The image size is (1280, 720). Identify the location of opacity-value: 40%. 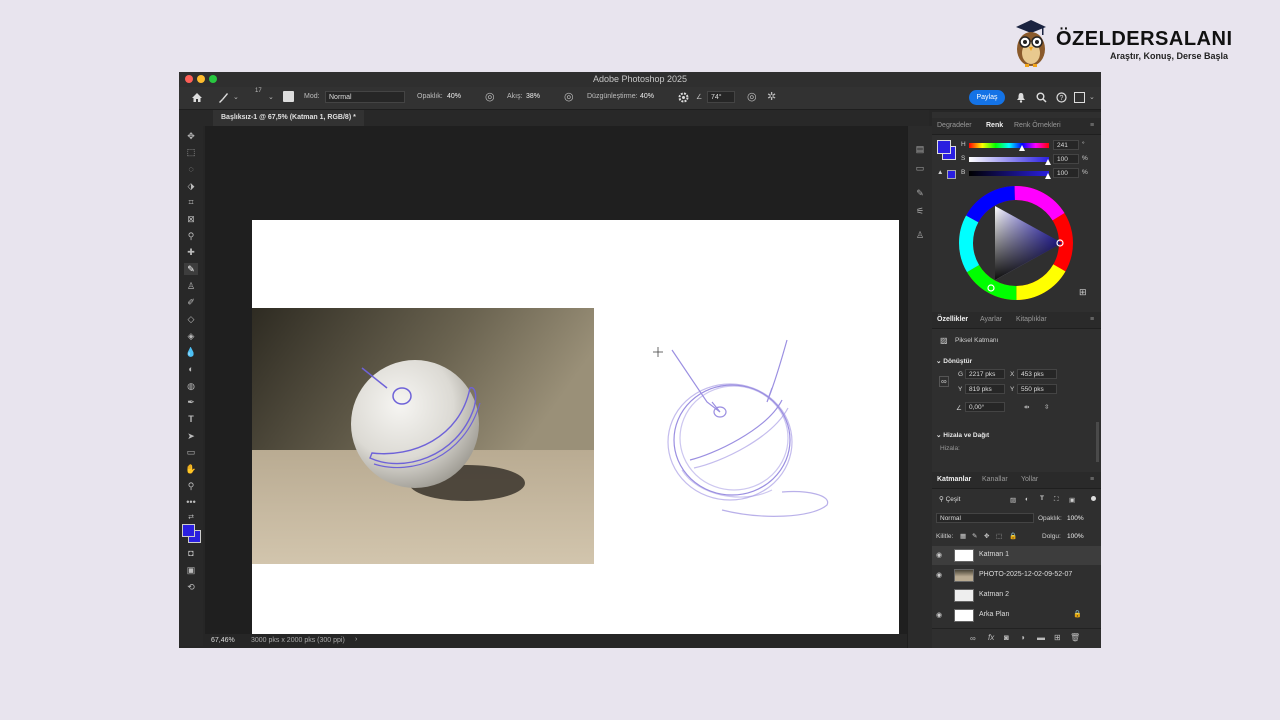
(454, 96).